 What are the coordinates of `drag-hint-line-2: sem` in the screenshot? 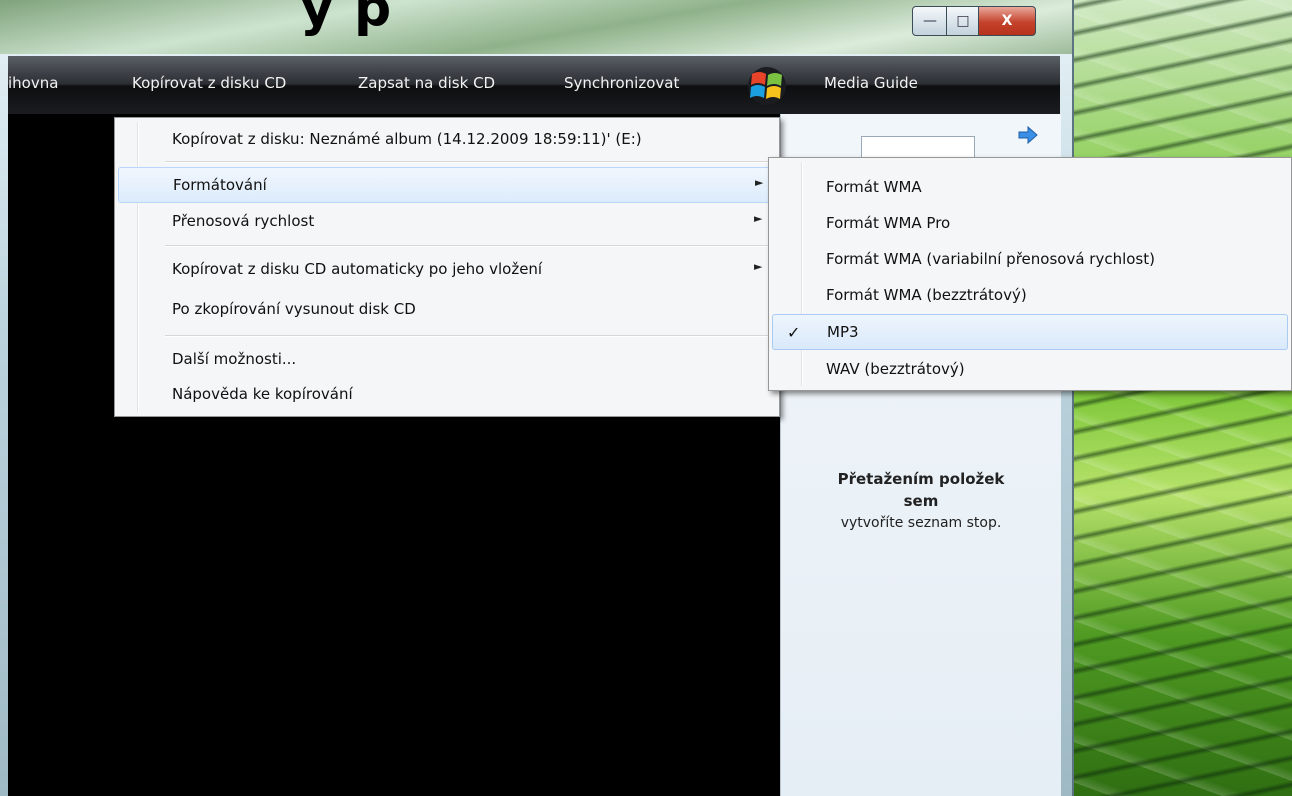 It's located at (921, 501).